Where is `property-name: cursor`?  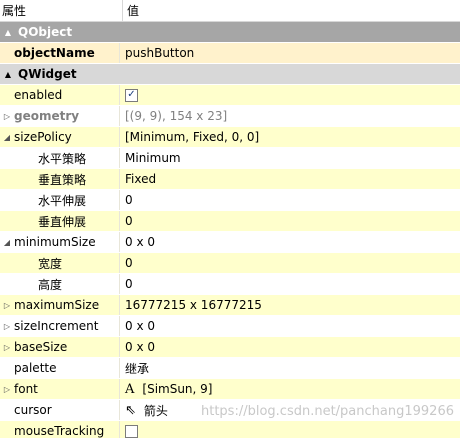
property-name: cursor is located at coordinates (33, 410).